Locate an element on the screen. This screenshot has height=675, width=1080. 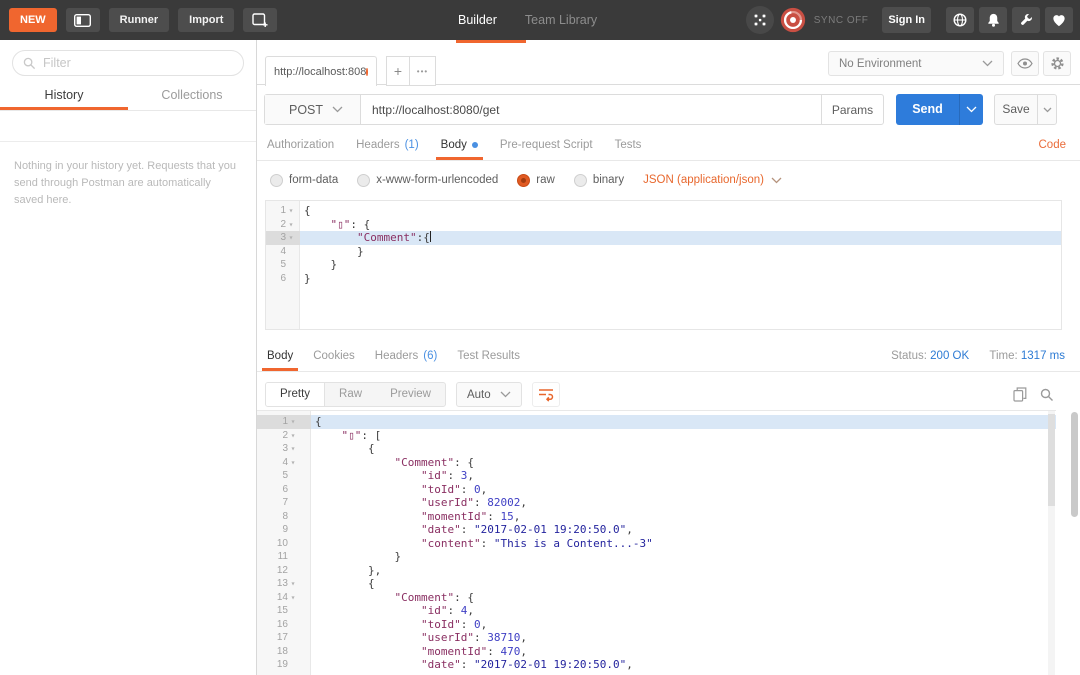
sync-status-icon is located at coordinates (793, 20).